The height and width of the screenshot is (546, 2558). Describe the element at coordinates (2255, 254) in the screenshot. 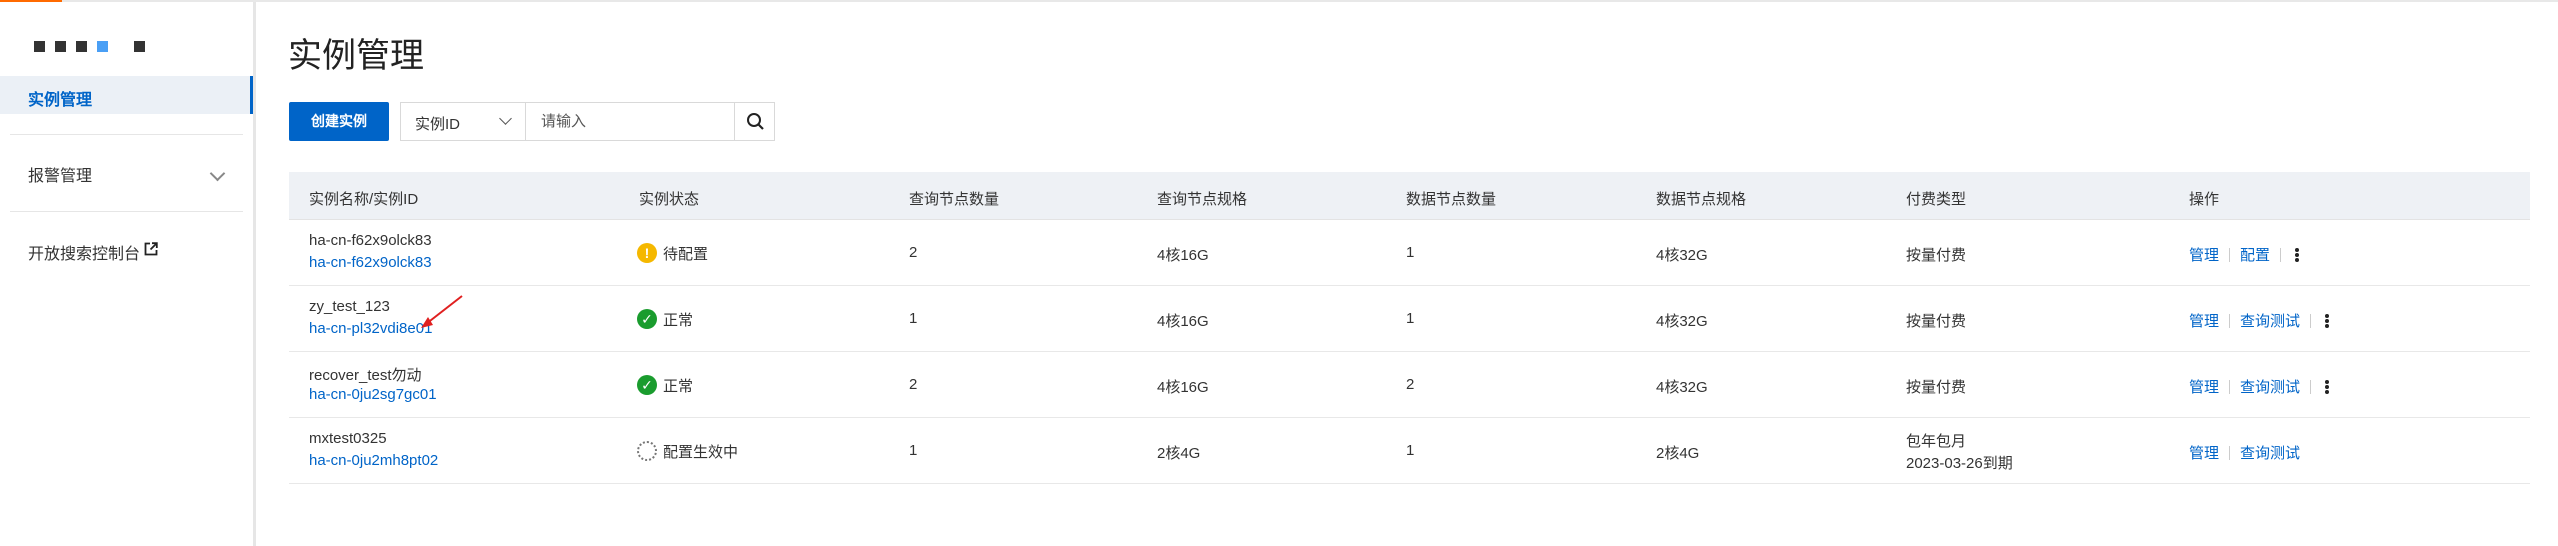

I see `configure-link: 配置` at that location.